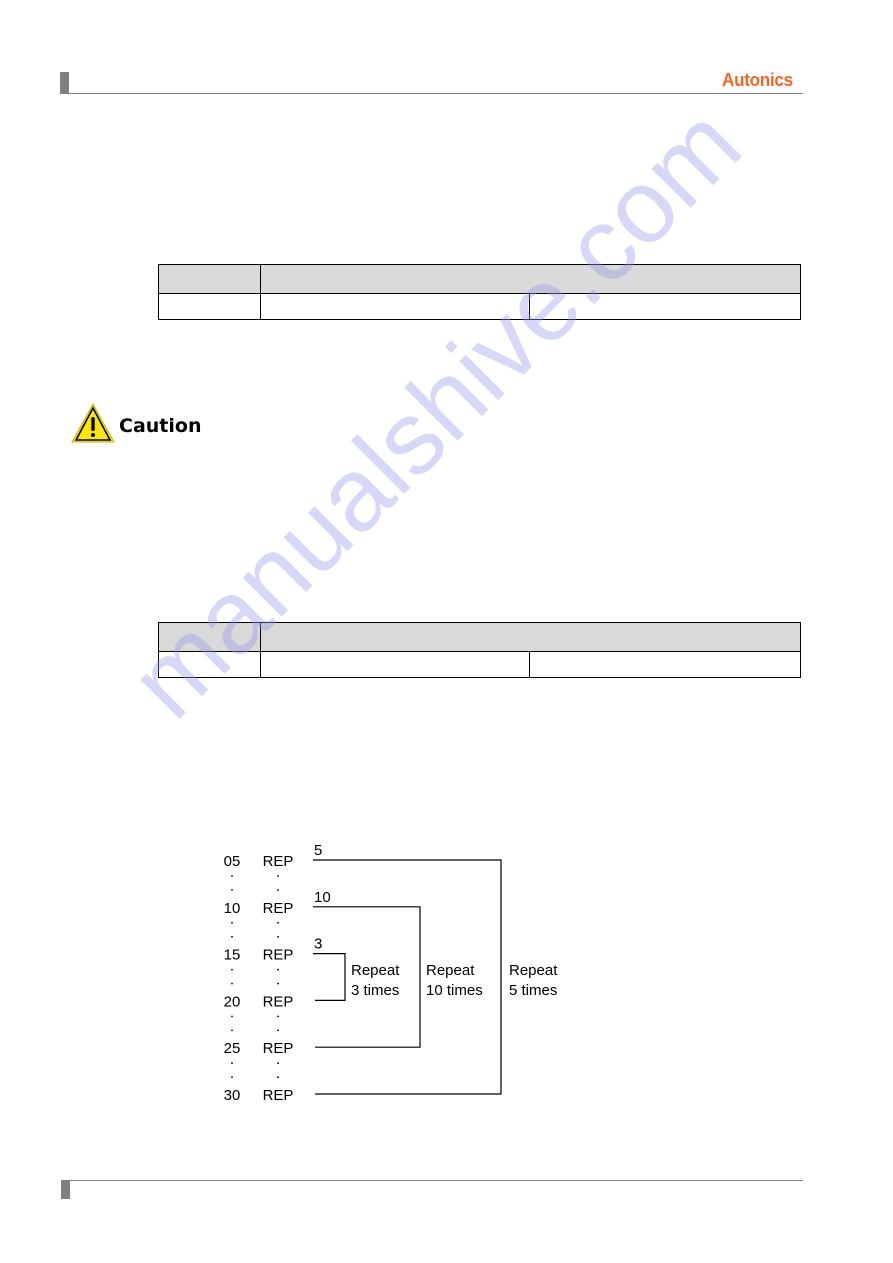 Image resolution: width=893 pixels, height=1263 pixels. What do you see at coordinates (160, 426) in the screenshot?
I see `caution-label: Caution` at bounding box center [160, 426].